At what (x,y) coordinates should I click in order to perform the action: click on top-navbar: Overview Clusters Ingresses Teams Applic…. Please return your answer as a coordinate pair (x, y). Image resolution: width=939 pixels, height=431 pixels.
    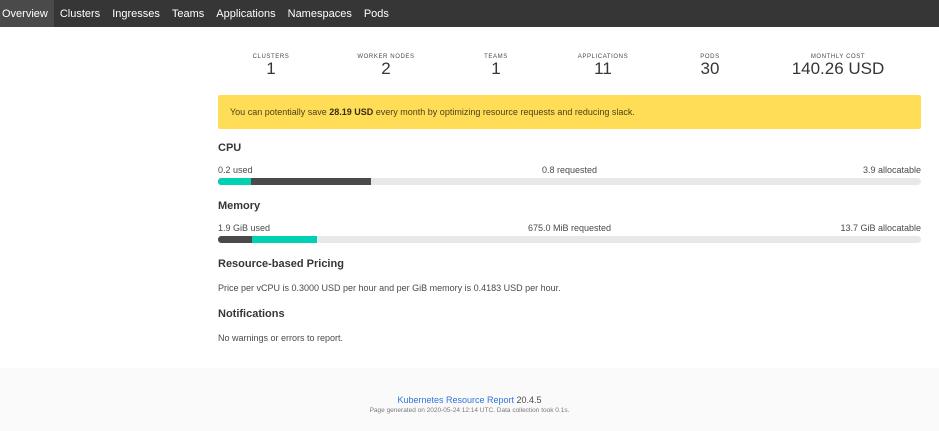
    Looking at the image, I should click on (469, 13).